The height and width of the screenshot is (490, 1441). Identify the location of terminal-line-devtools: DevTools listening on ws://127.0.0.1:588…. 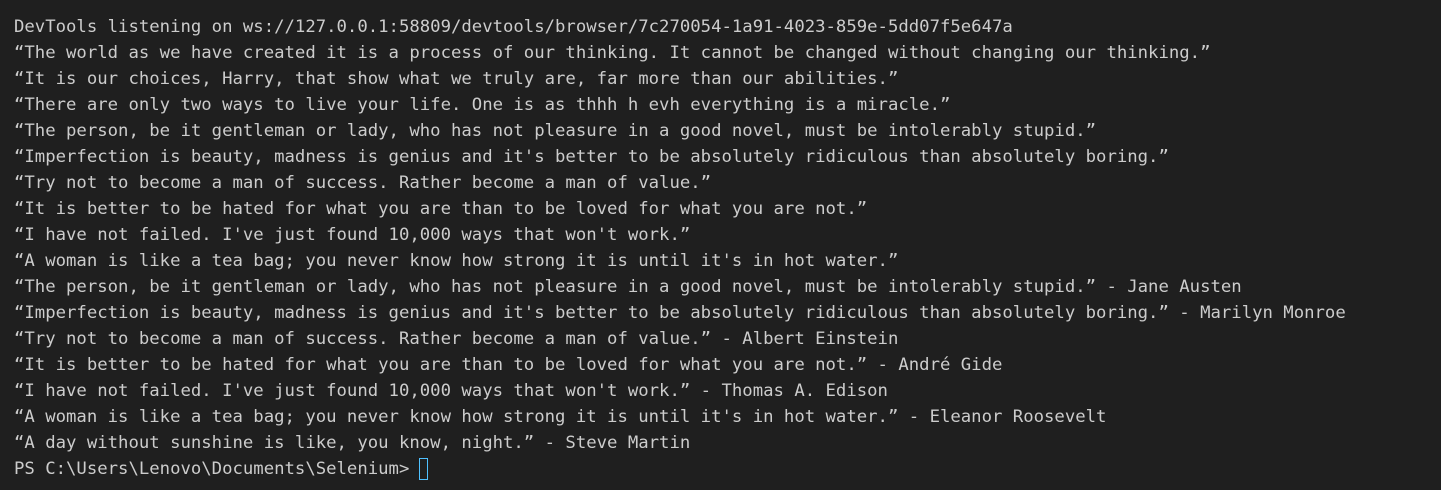
(513, 27).